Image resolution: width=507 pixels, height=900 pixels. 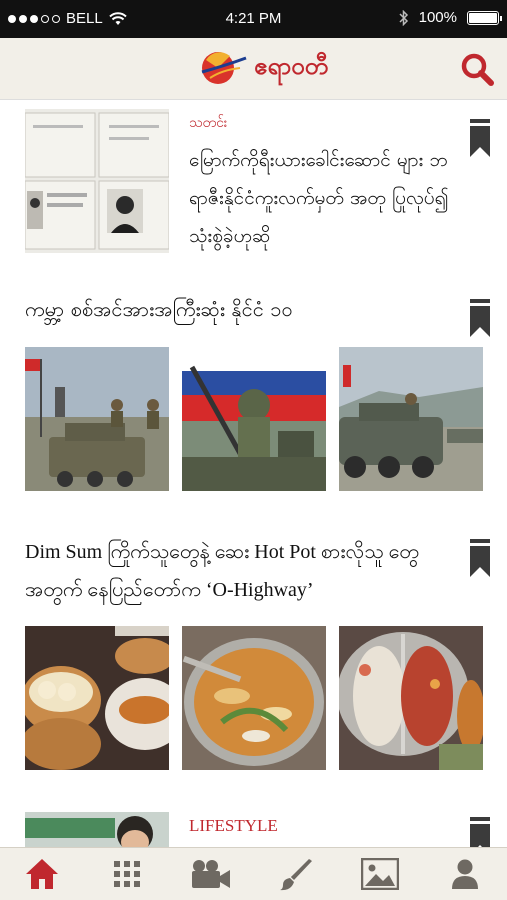 I want to click on article-category: သတင်း, so click(x=208, y=123).